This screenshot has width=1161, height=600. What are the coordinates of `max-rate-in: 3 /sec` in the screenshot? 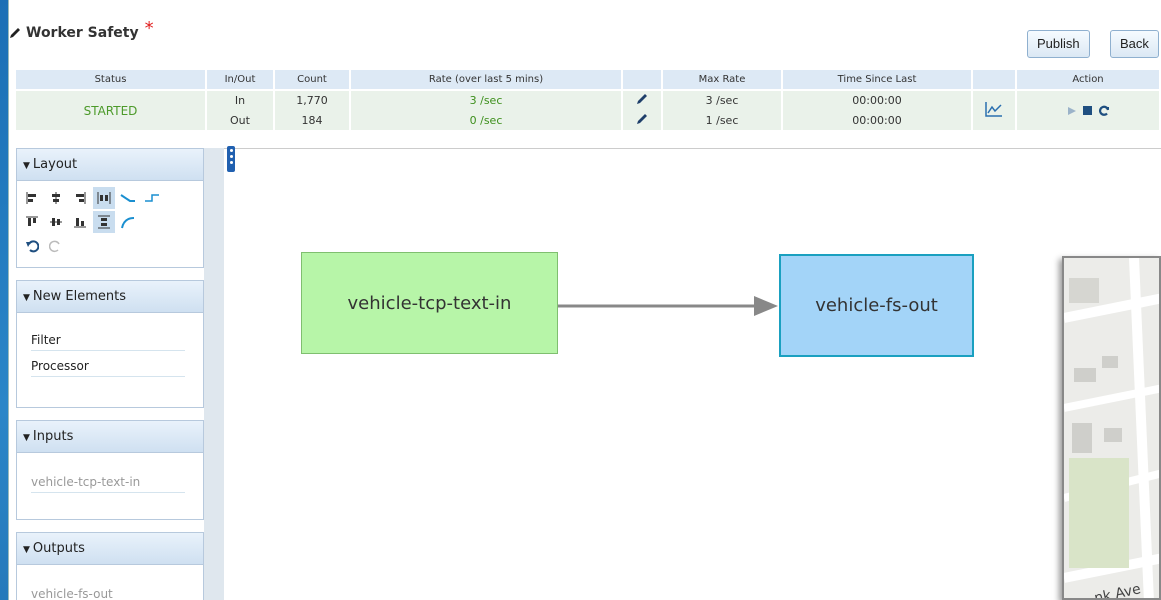 It's located at (722, 99).